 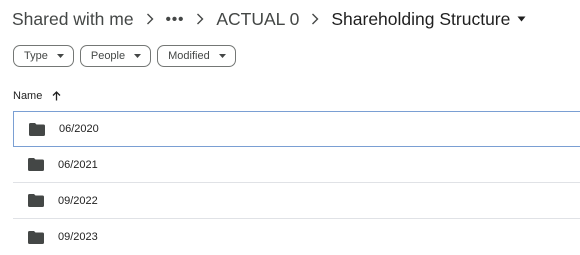 I want to click on breadcrumb-actual-0: ACTUAL 0, so click(x=257, y=19).